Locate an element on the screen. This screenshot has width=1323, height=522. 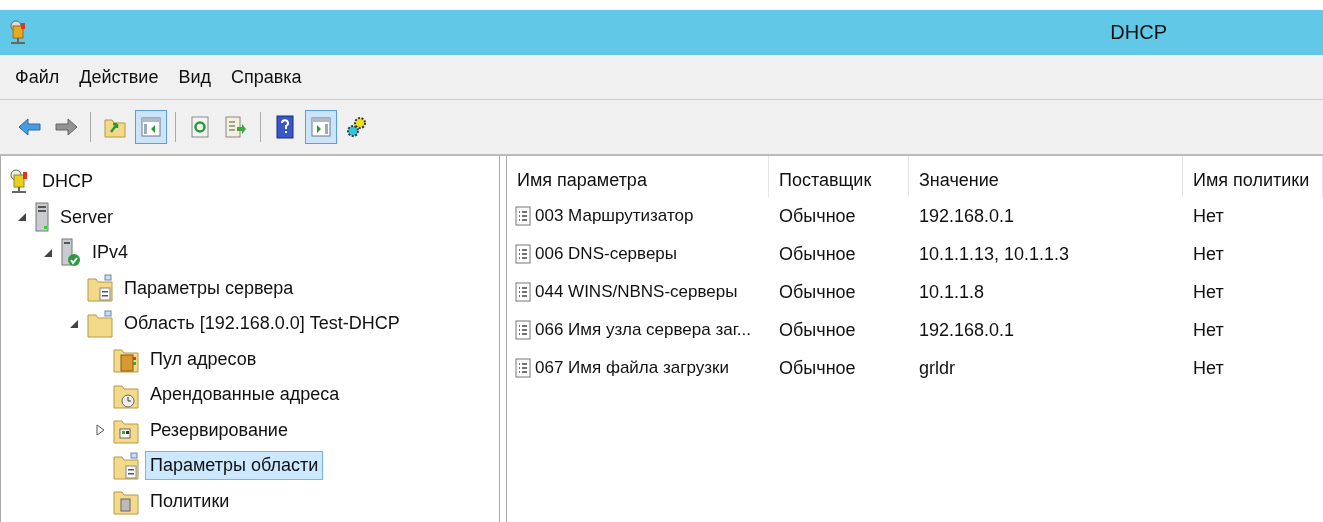
tree-item: IPv4 is located at coordinates (110, 253).